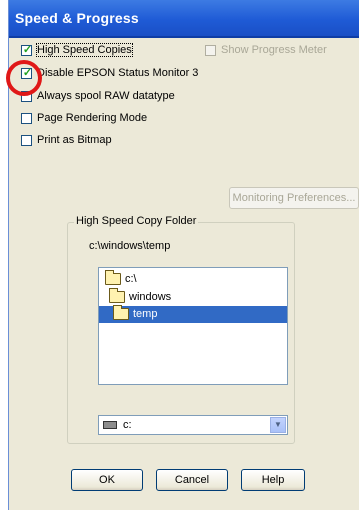 The image size is (359, 510). What do you see at coordinates (110, 425) in the screenshot?
I see `drive-icon` at bounding box center [110, 425].